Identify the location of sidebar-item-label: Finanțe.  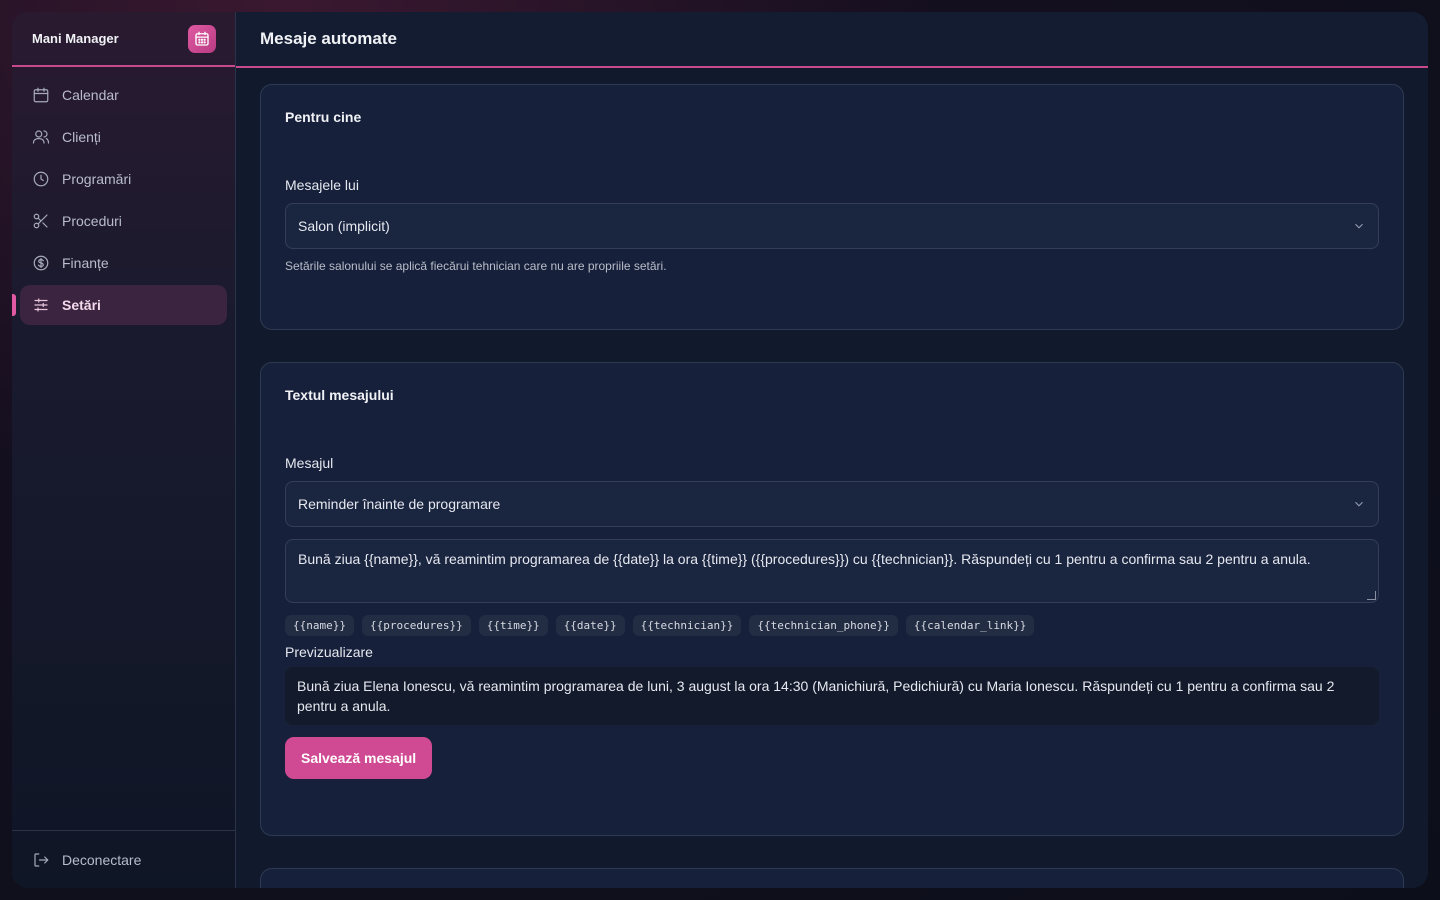
(85, 263).